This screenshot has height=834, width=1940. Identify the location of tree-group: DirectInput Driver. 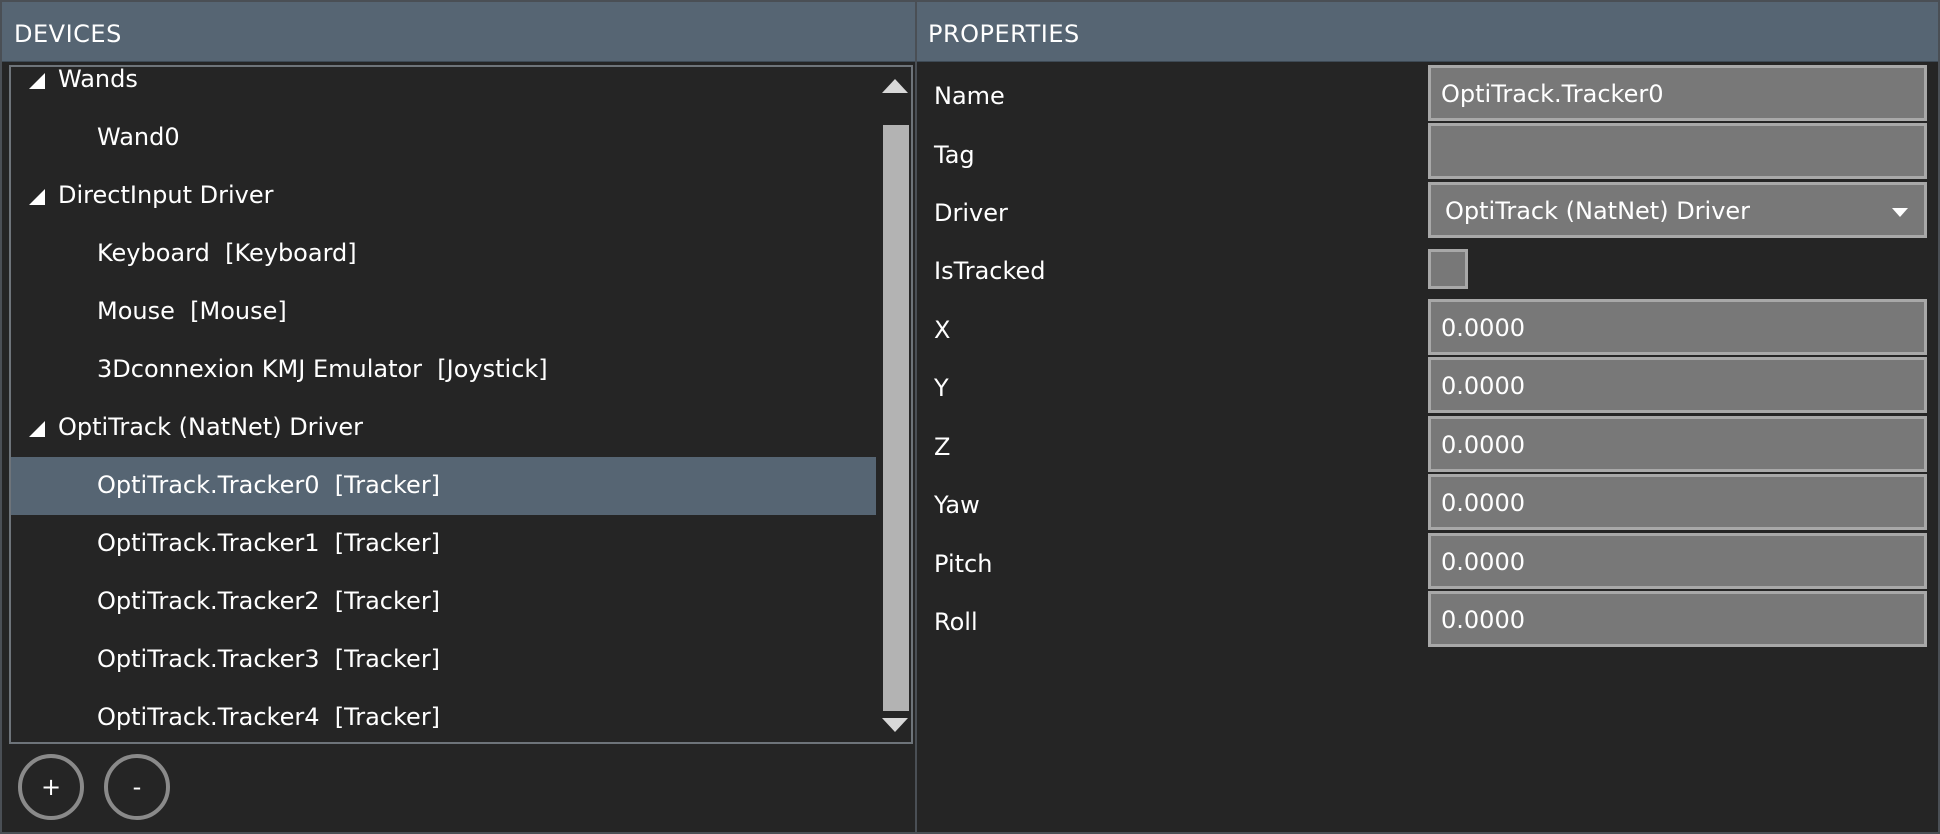
(443, 196).